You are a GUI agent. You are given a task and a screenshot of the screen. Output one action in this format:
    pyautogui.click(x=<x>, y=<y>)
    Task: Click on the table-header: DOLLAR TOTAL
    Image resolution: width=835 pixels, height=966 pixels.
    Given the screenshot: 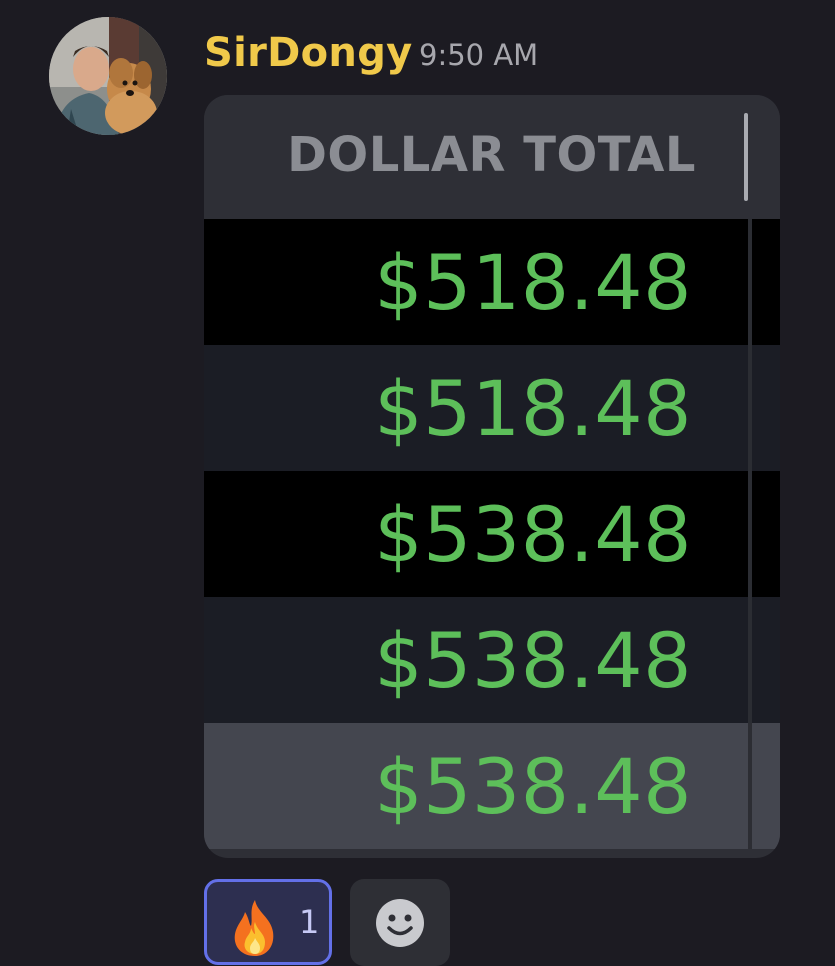 What is the action you would take?
    pyautogui.click(x=492, y=157)
    